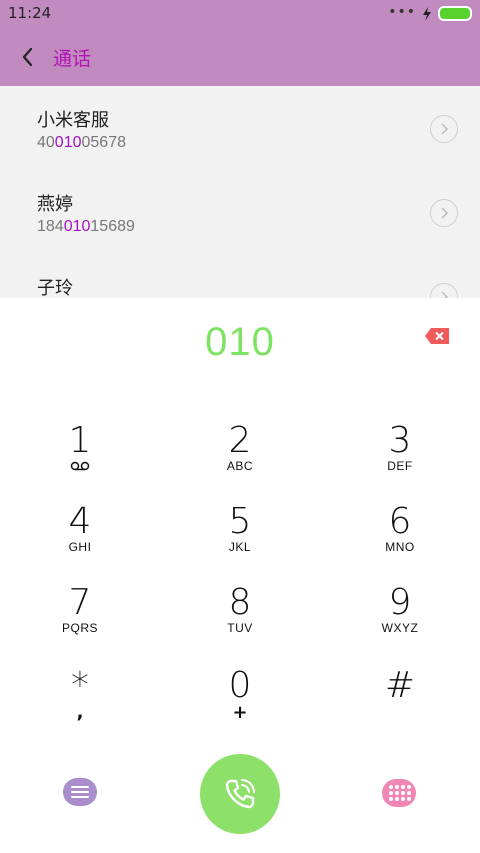  I want to click on key-letters: ABC, so click(240, 466).